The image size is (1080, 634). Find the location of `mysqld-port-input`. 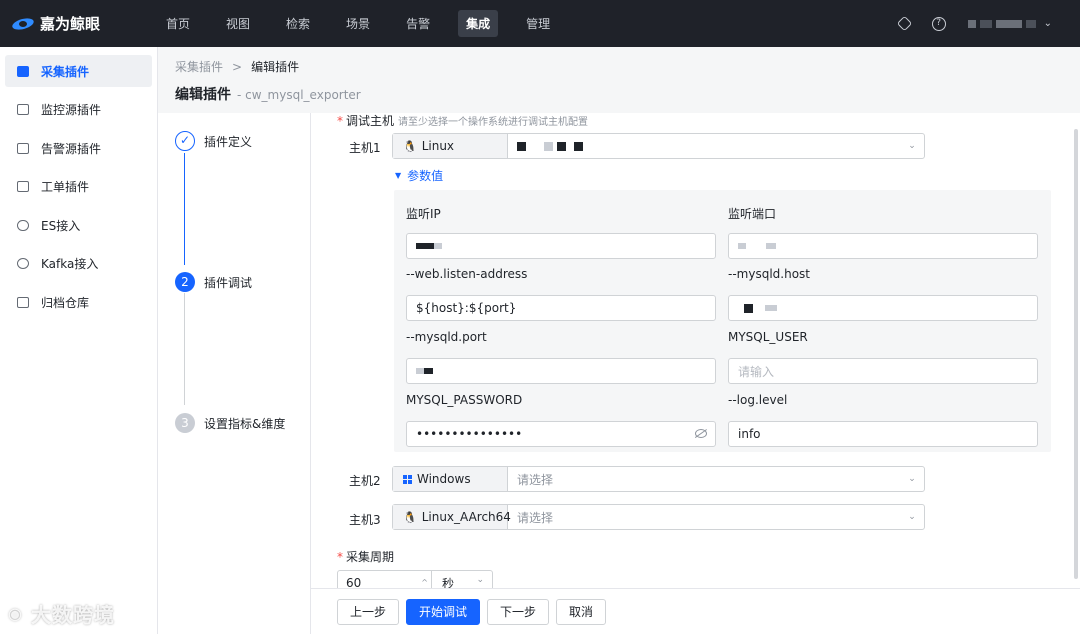

mysqld-port-input is located at coordinates (561, 371).